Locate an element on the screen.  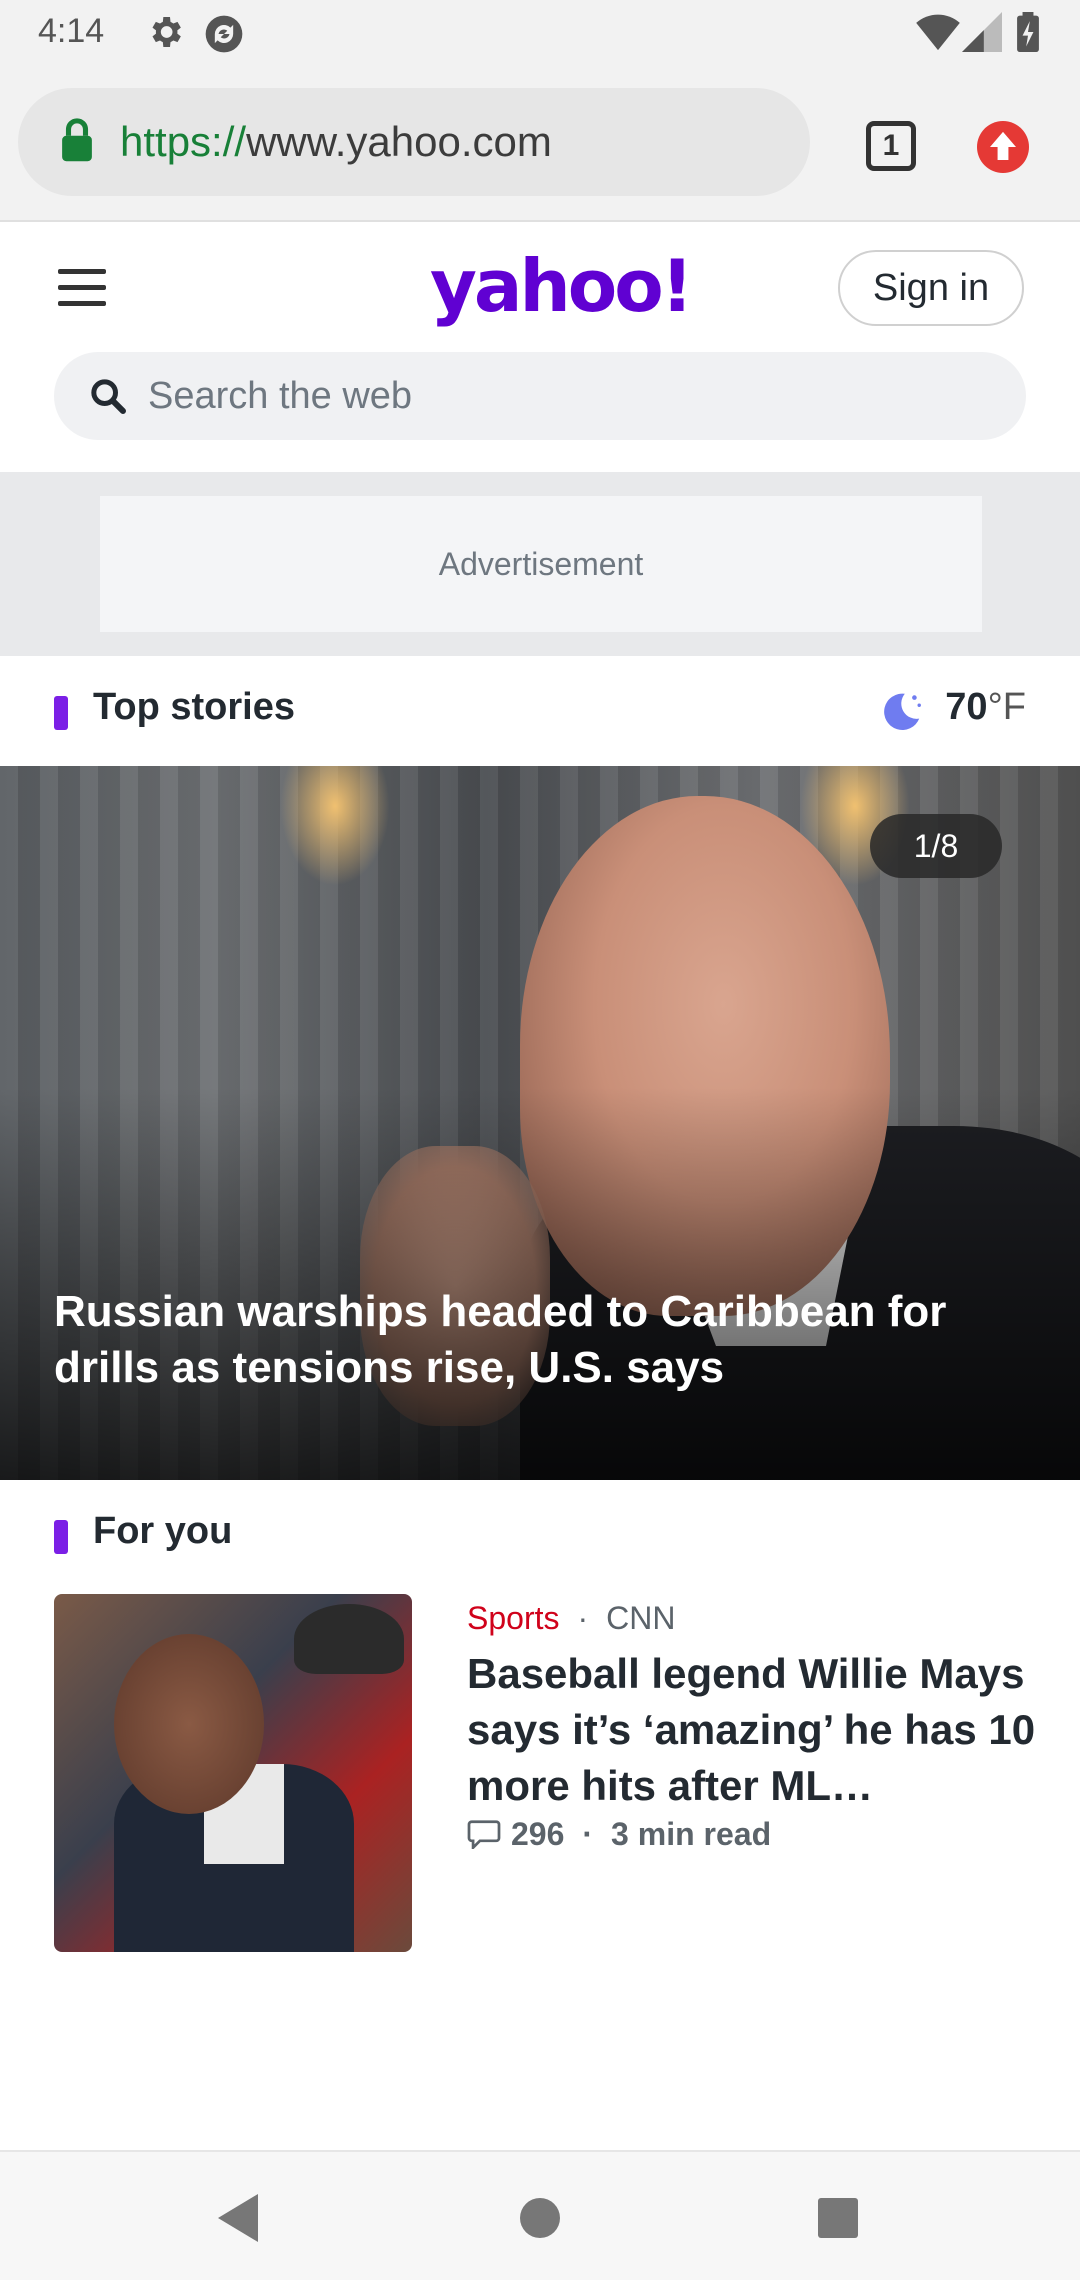
ad-area: Advertisement is located at coordinates (540, 564).